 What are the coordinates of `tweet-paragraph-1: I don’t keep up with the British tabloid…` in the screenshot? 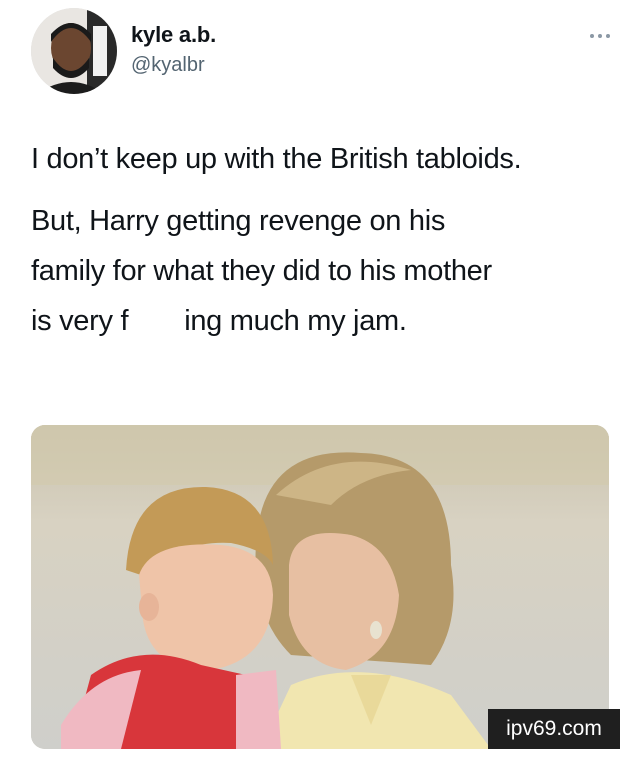 It's located at (276, 159).